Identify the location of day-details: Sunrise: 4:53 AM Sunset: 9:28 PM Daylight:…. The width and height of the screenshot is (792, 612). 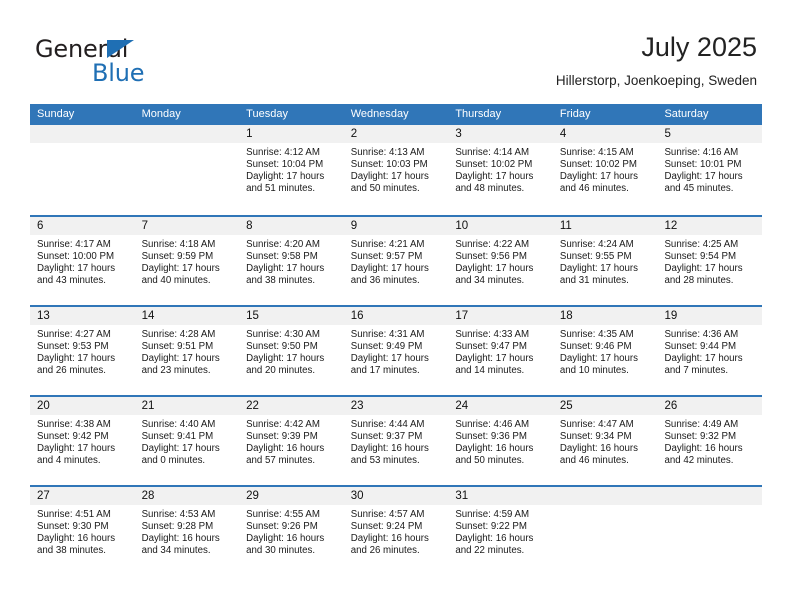
(187, 531).